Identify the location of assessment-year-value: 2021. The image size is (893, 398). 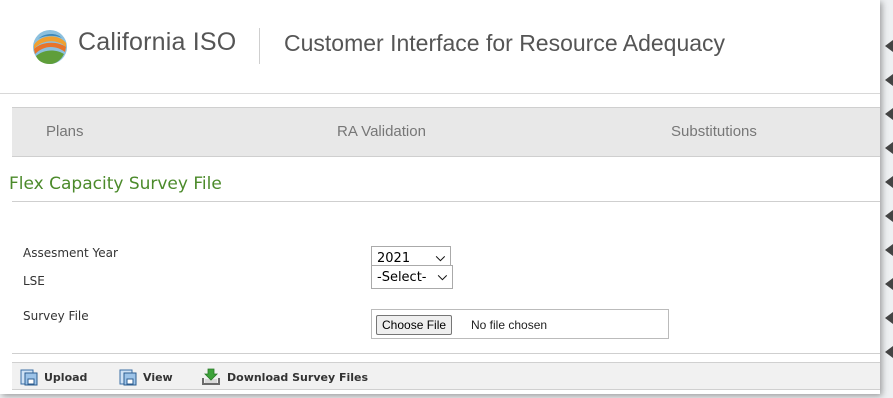
(394, 258).